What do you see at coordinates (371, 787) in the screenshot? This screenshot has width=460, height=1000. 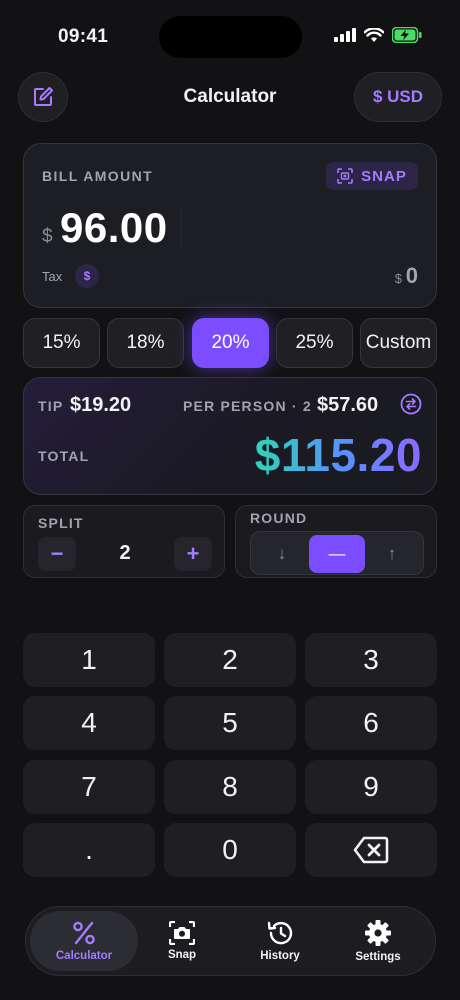 I see `key-9: 9` at bounding box center [371, 787].